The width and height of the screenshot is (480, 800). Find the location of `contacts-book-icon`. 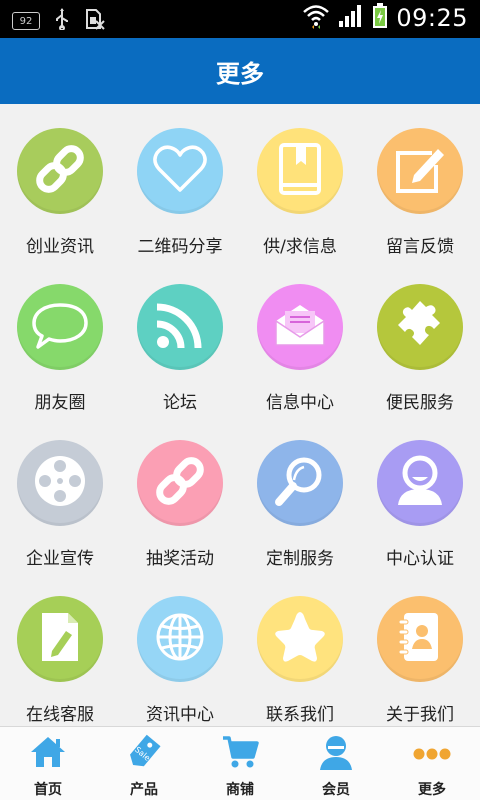

contacts-book-icon is located at coordinates (420, 639).